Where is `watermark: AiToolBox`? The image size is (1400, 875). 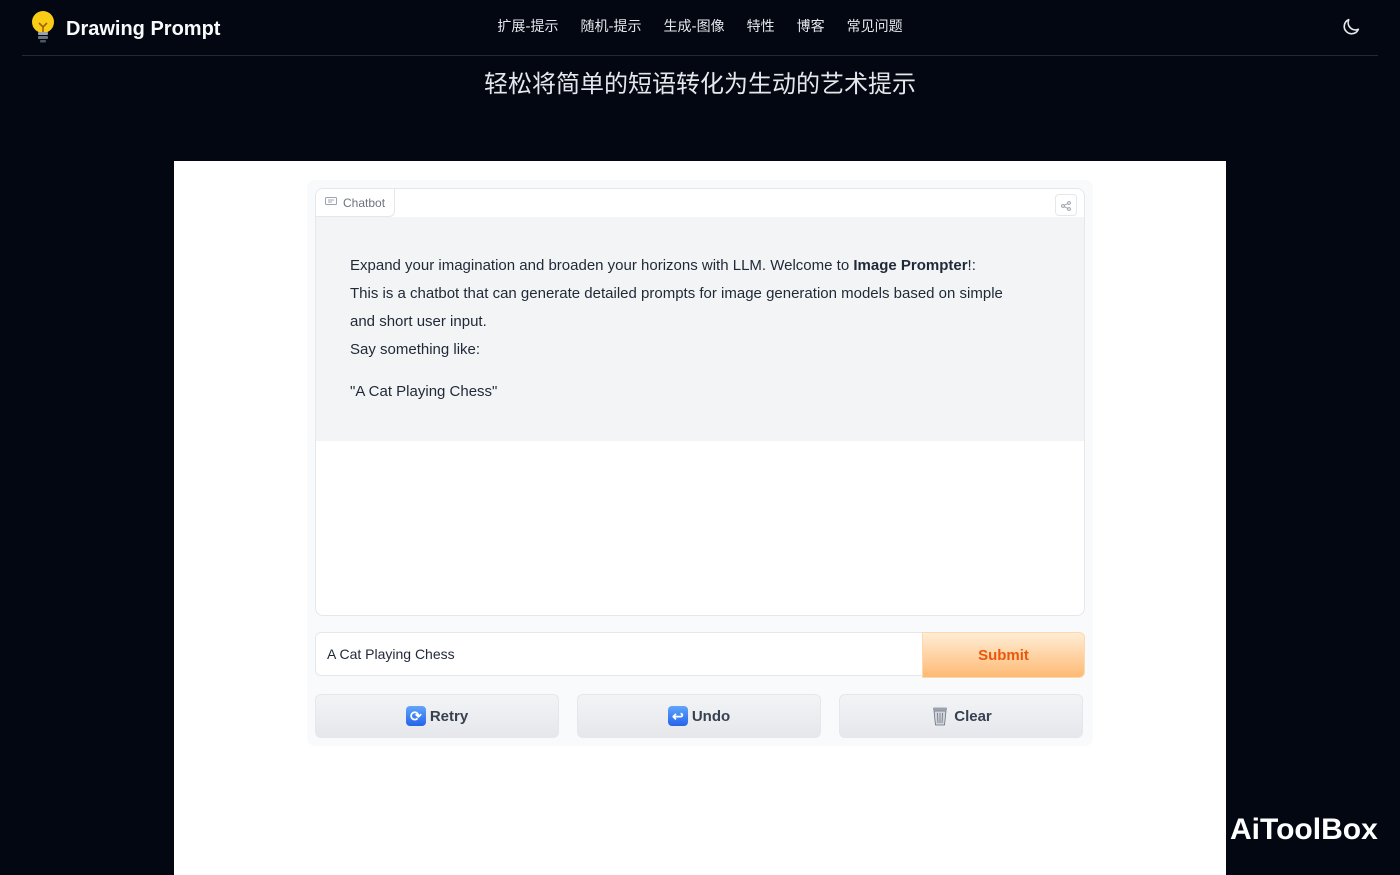 watermark: AiToolBox is located at coordinates (1275, 830).